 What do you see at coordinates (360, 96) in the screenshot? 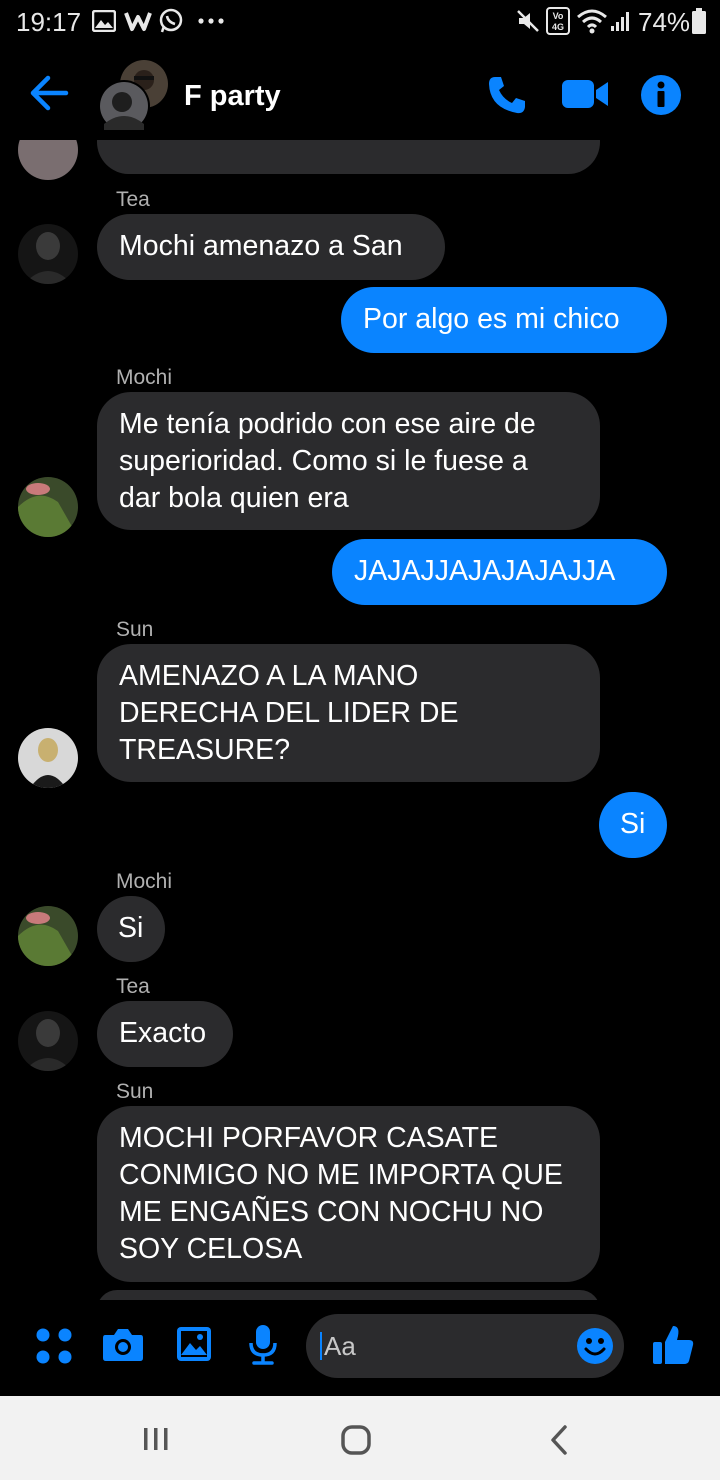
I see `chat-header: F party` at bounding box center [360, 96].